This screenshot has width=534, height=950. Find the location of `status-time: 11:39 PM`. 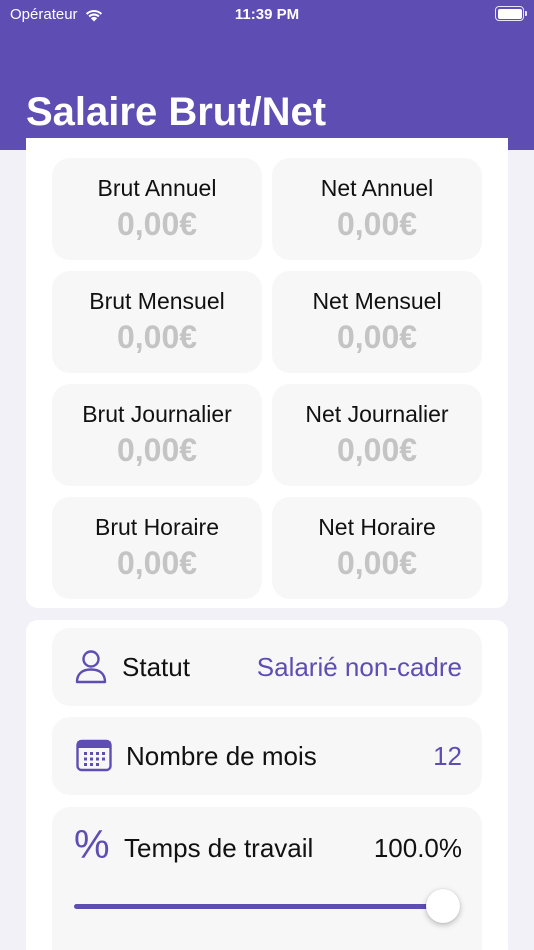

status-time: 11:39 PM is located at coordinates (267, 14).